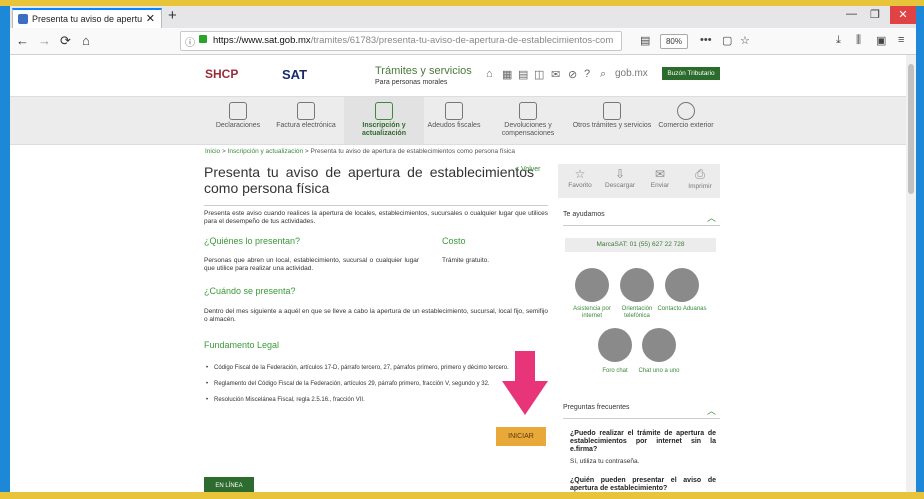 This screenshot has height=499, width=924. I want to click on adeudos-icon, so click(454, 111).